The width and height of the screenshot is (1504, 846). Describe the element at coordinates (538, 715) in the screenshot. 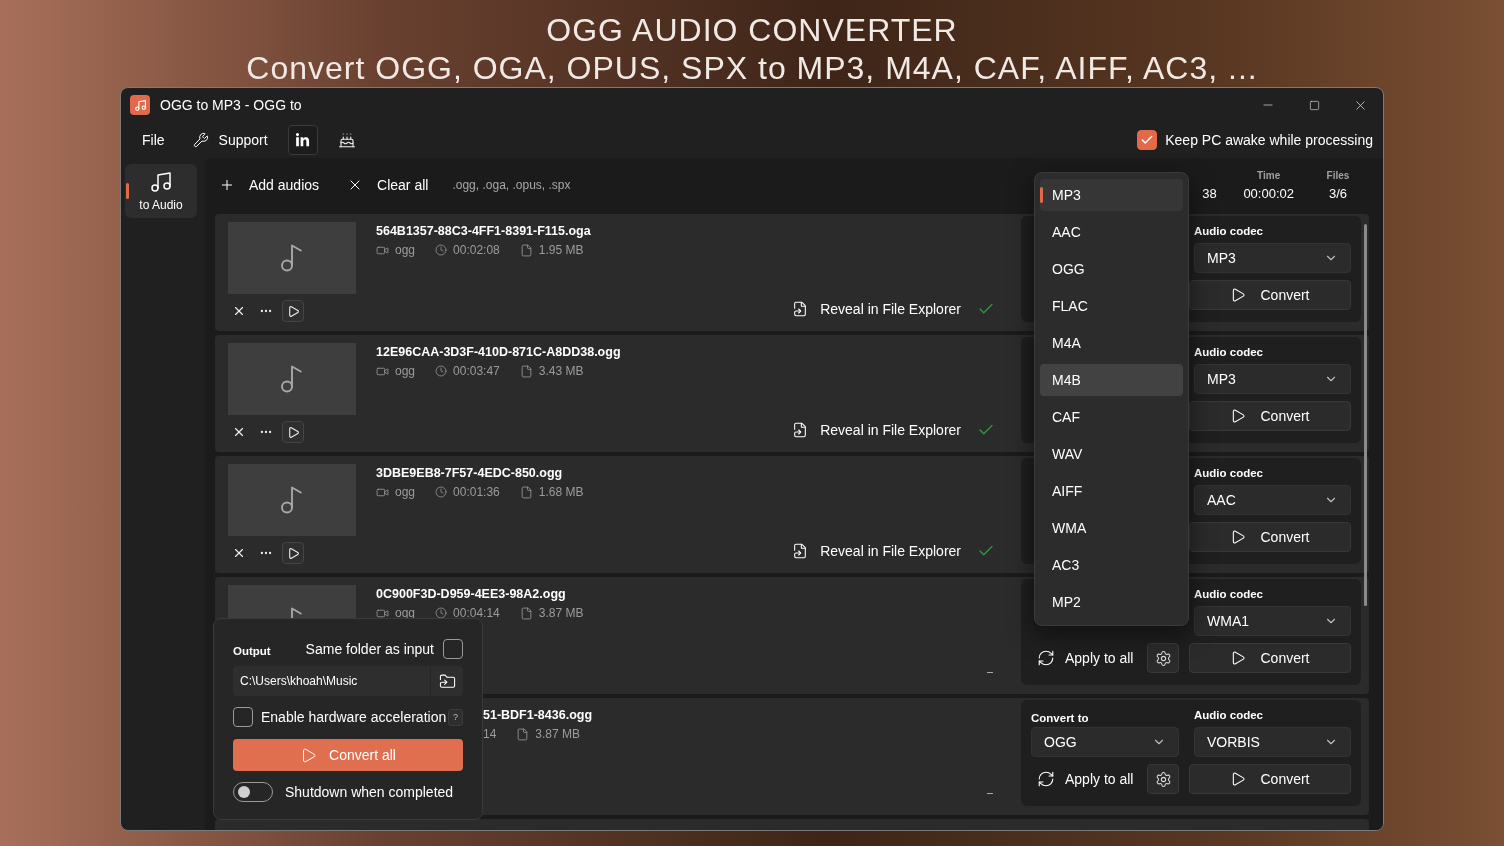

I see `file-name: 51-BDF1-8436.ogg` at that location.